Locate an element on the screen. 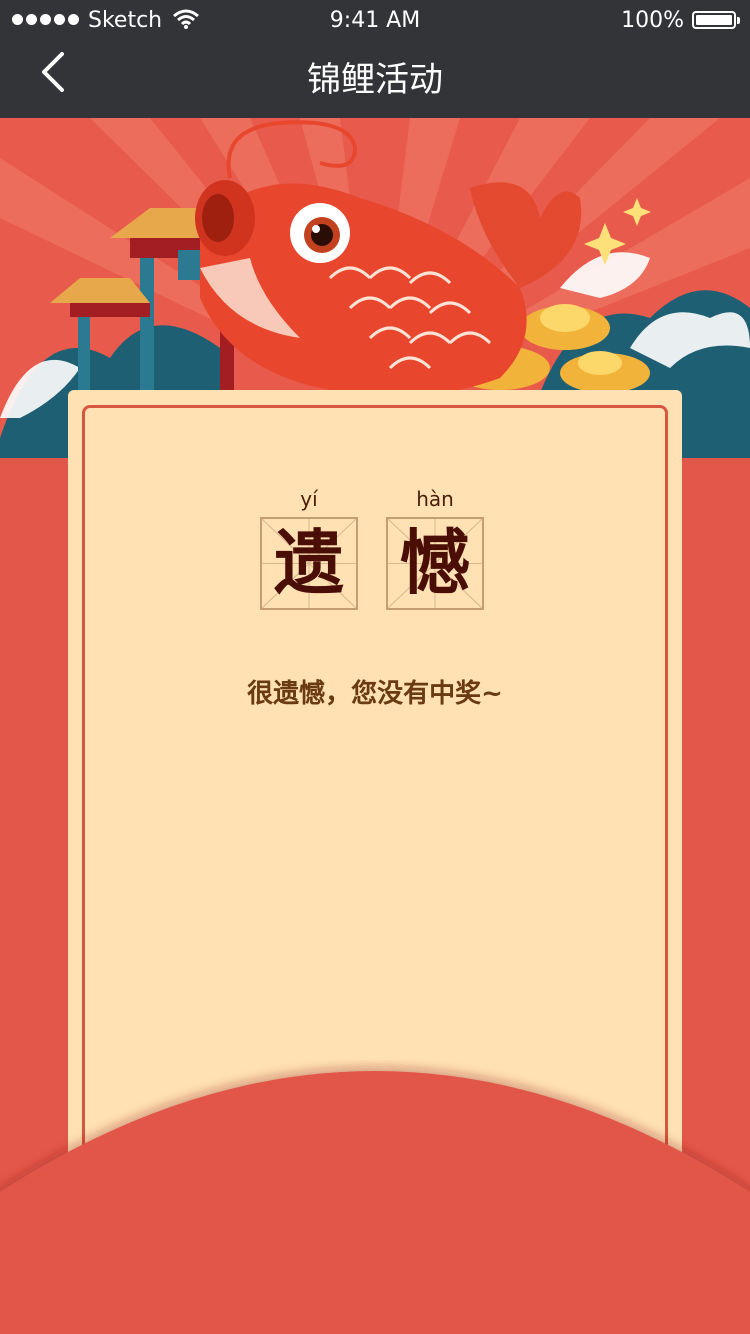 The image size is (750, 1334). character-2: 憾 is located at coordinates (435, 563).